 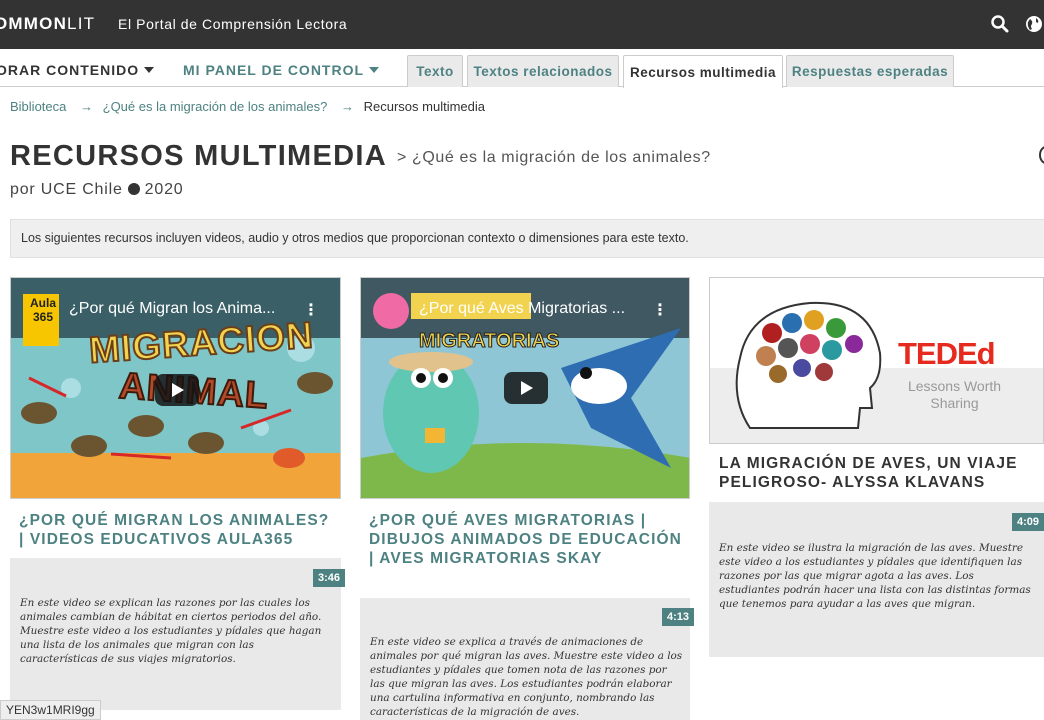 What do you see at coordinates (38, 106) in the screenshot?
I see `breadcrumb-library: Biblioteca` at bounding box center [38, 106].